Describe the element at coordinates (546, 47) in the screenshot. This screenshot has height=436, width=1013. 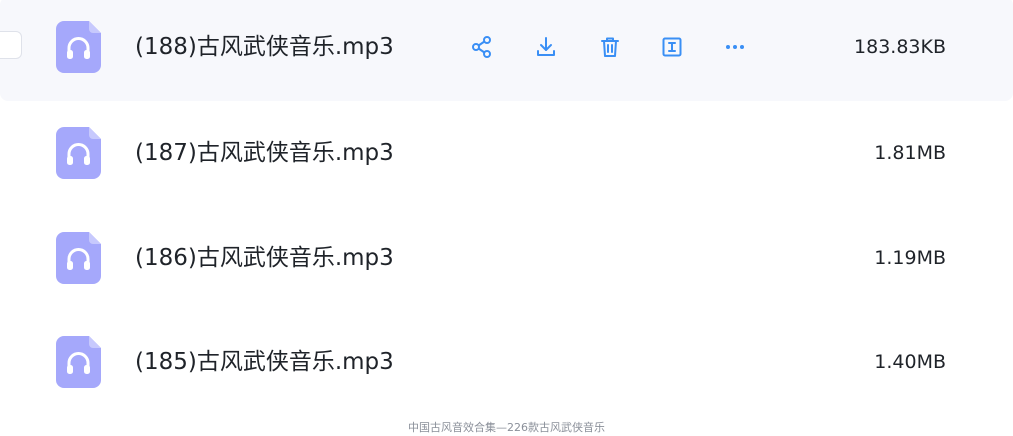
I see `download-icon` at that location.